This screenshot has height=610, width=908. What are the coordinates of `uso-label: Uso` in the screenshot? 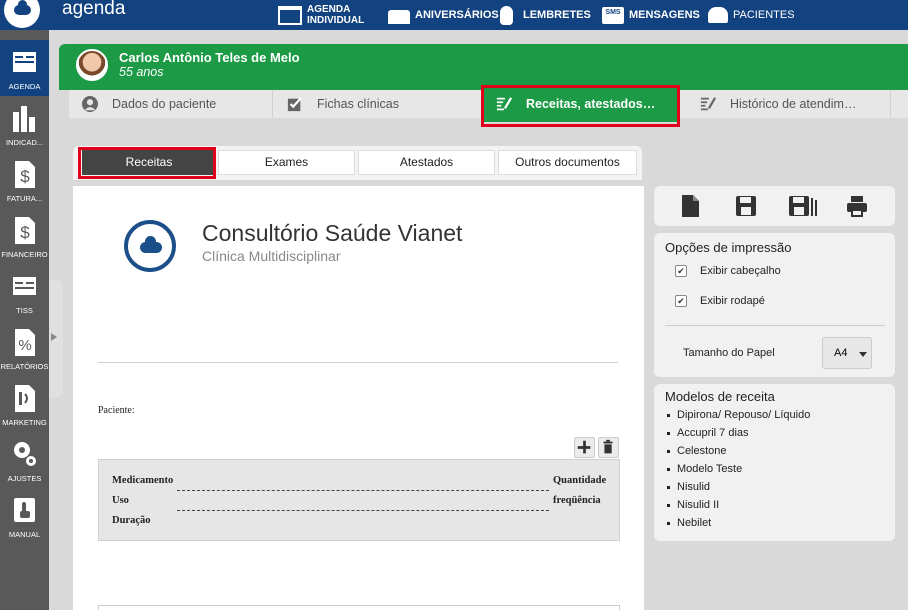 It's located at (120, 500).